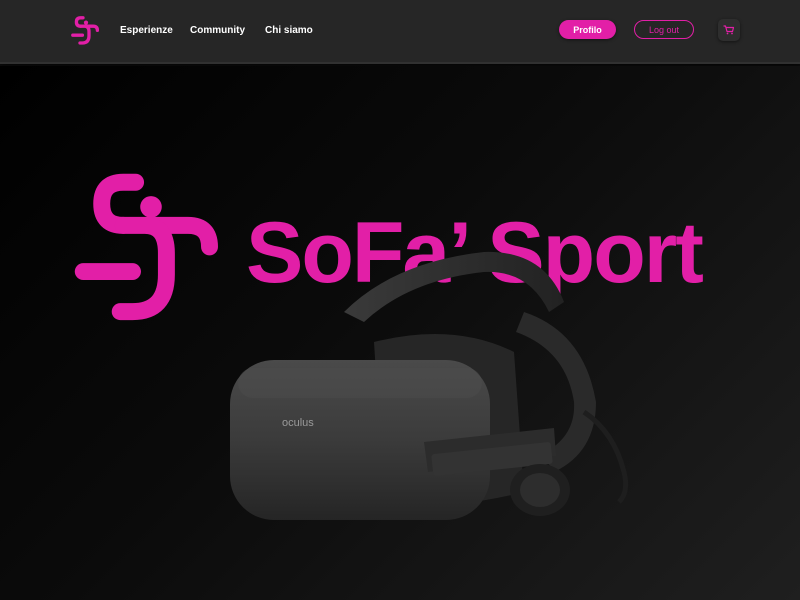 This screenshot has height=600, width=800. What do you see at coordinates (86, 31) in the screenshot?
I see `sofa-sport-logo` at bounding box center [86, 31].